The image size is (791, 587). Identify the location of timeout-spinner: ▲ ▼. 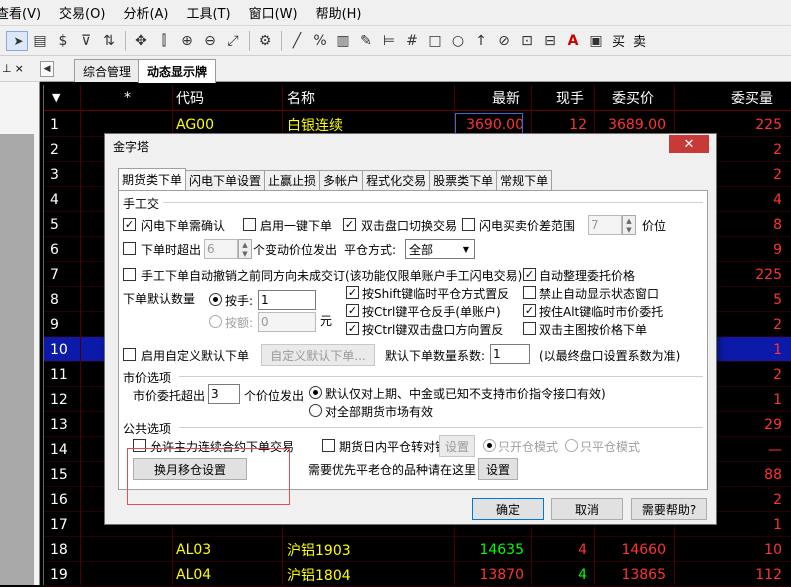
(245, 249).